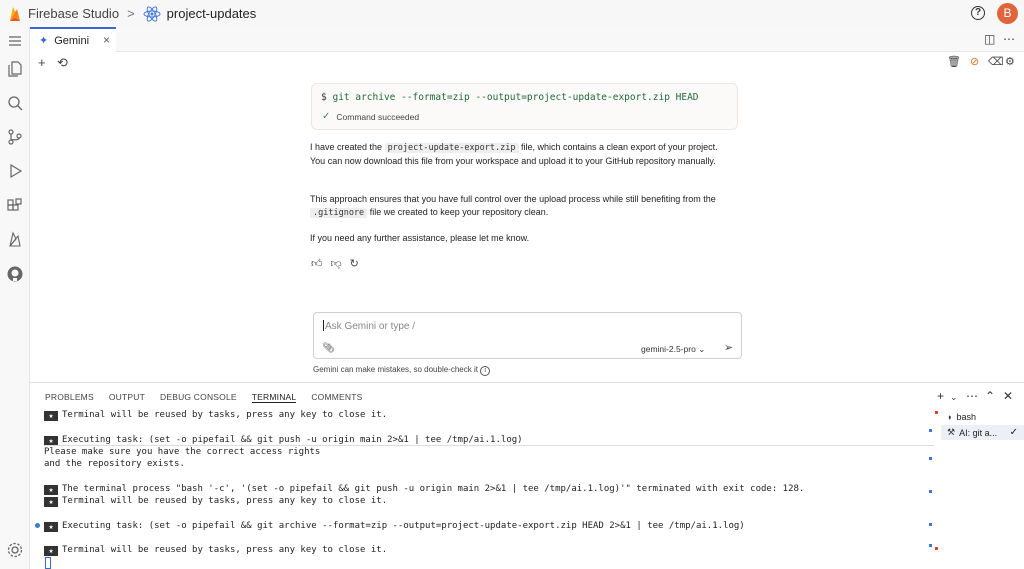 The width and height of the screenshot is (1024, 569). Describe the element at coordinates (527, 39) in the screenshot. I see `editor-tab-row: ✦ Gemini × ◫ ⋯` at that location.